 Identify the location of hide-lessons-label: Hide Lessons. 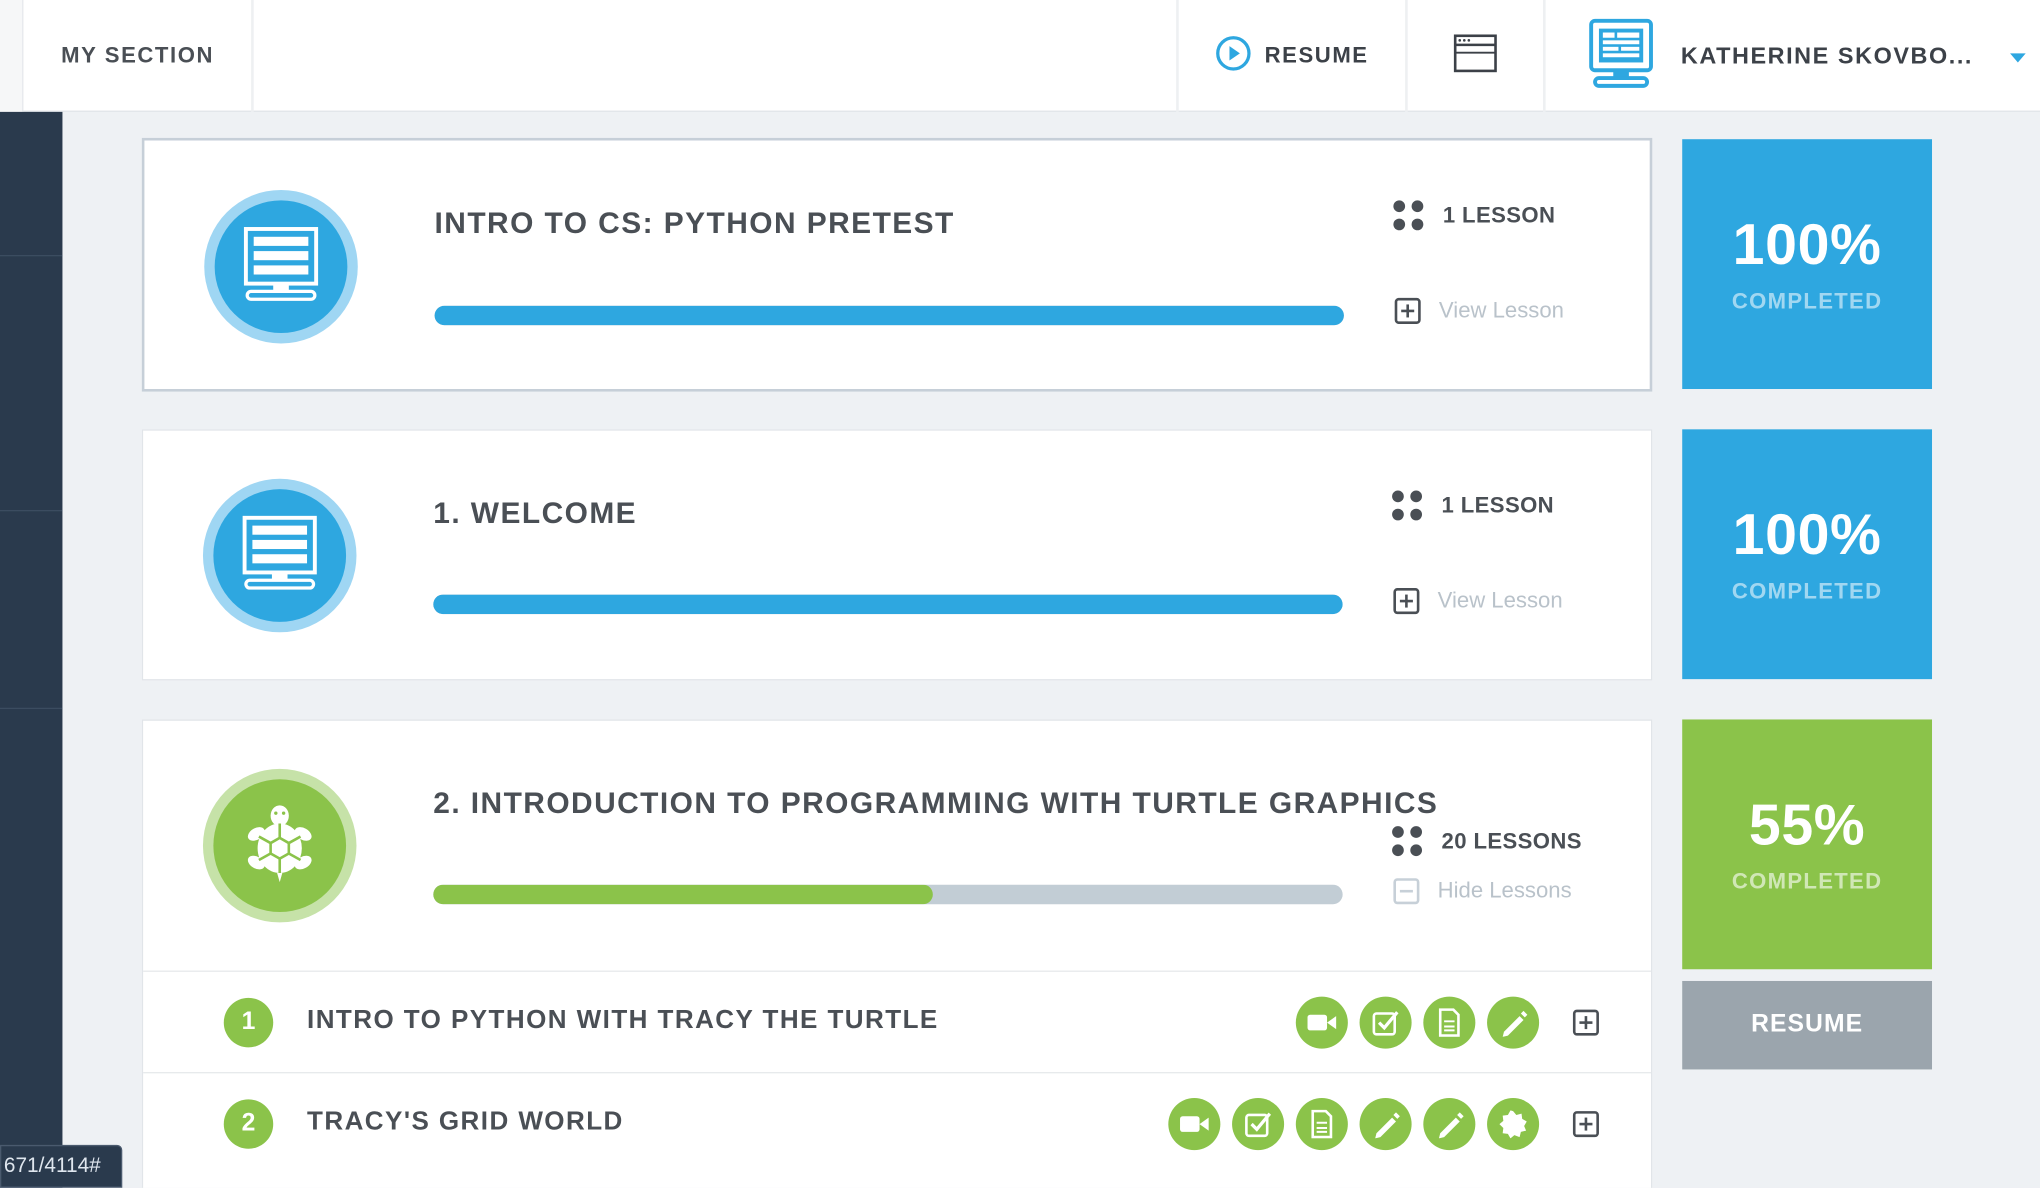
(1504, 890).